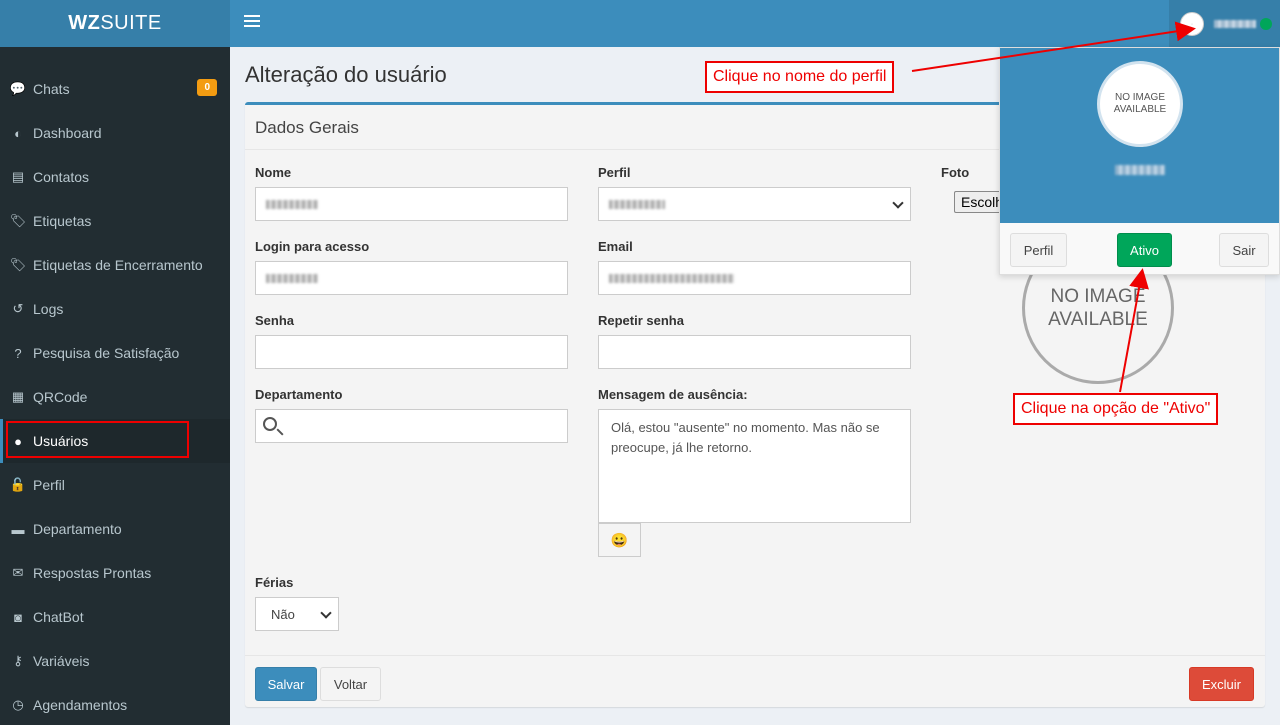 This screenshot has width=1280, height=725. Describe the element at coordinates (131, 23) in the screenshot. I see `logo-text: SUITE` at that location.